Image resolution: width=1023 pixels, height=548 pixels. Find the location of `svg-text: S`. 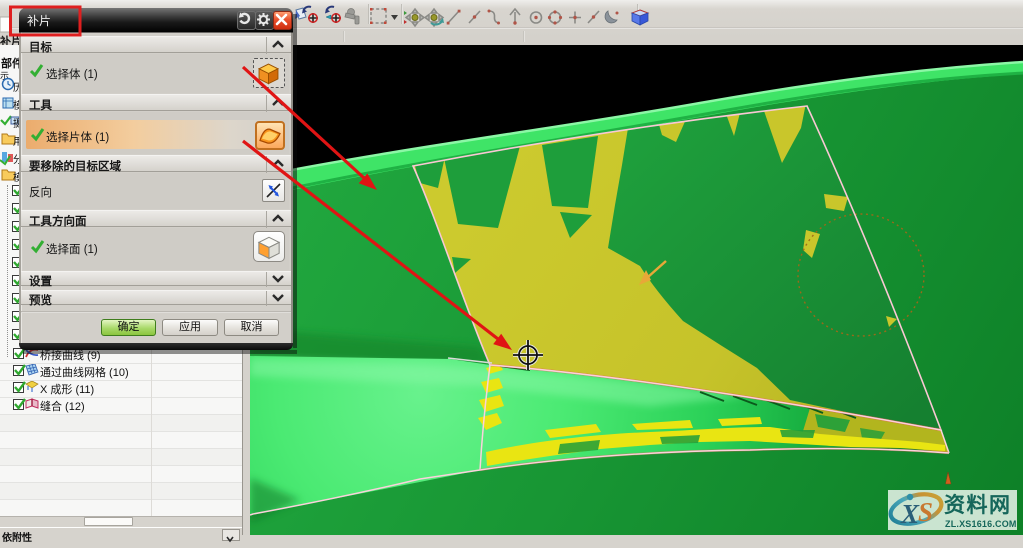

svg-text: S is located at coordinates (925, 512).